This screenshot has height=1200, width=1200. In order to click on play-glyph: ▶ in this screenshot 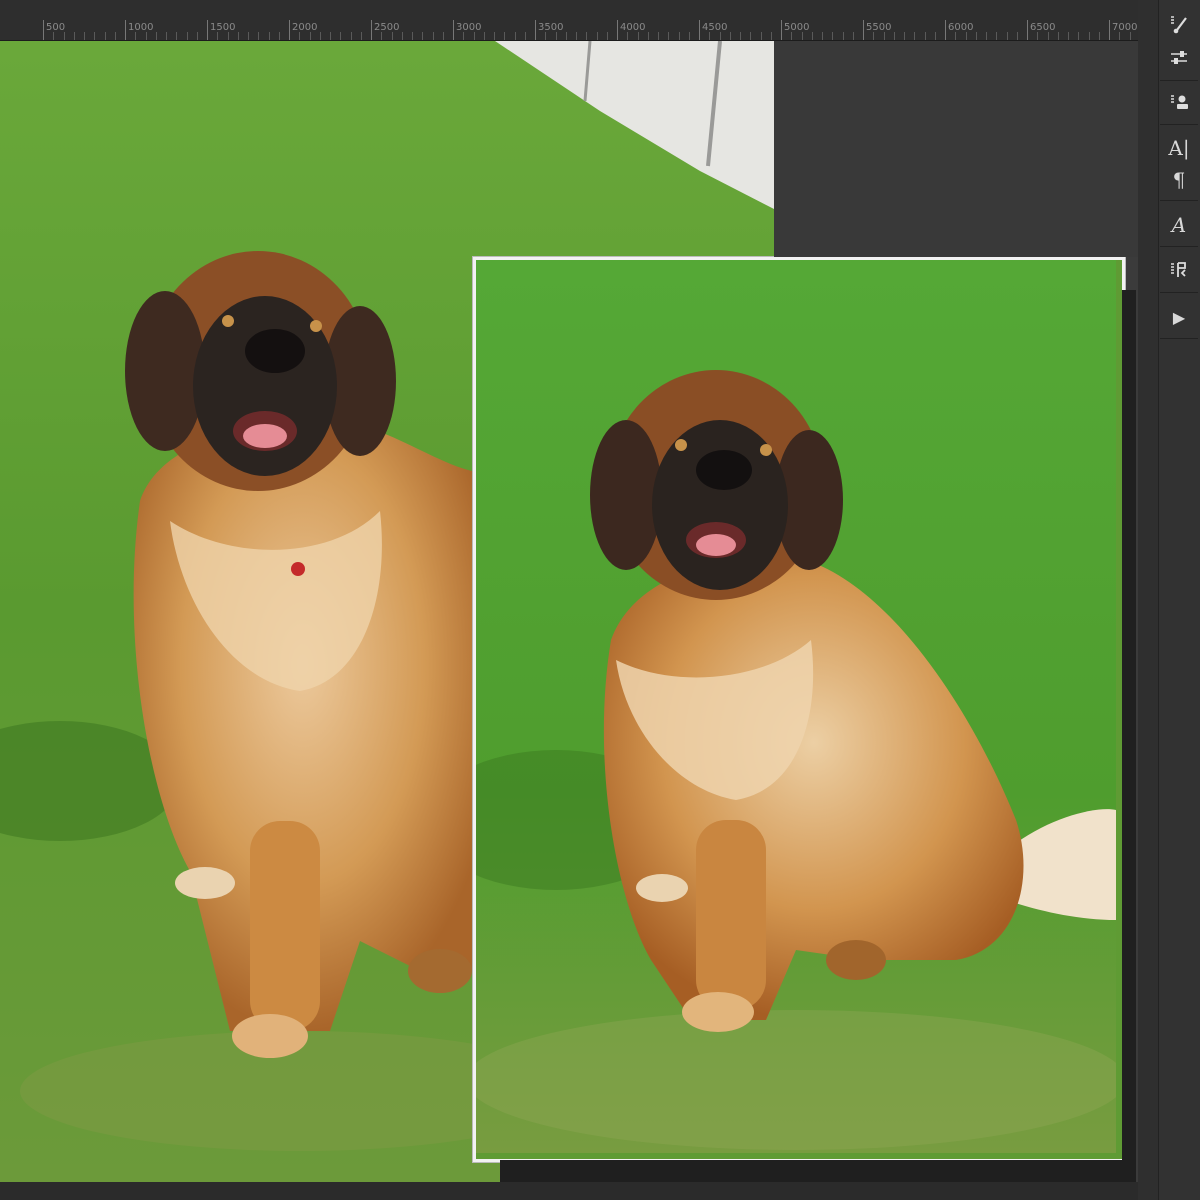, I will do `click(1179, 317)`.